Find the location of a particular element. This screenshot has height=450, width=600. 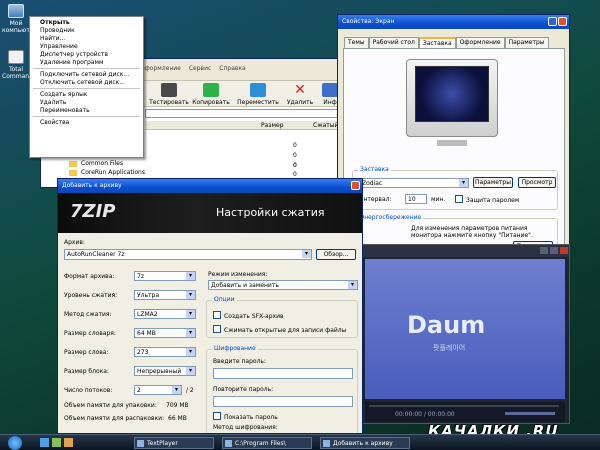

menu-item-rename: Переименовать is located at coordinates (86, 111).